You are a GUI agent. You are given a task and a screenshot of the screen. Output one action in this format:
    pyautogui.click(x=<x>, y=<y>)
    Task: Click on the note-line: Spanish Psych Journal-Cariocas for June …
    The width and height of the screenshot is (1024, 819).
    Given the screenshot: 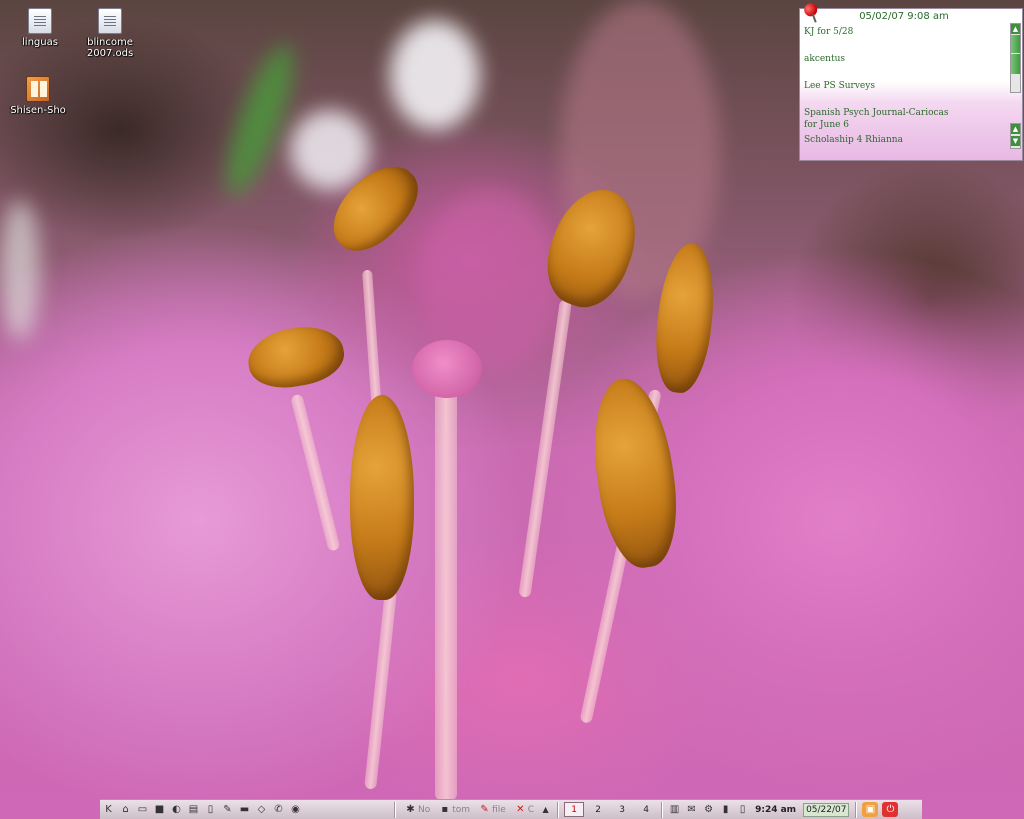 What is the action you would take?
    pyautogui.click(x=876, y=119)
    